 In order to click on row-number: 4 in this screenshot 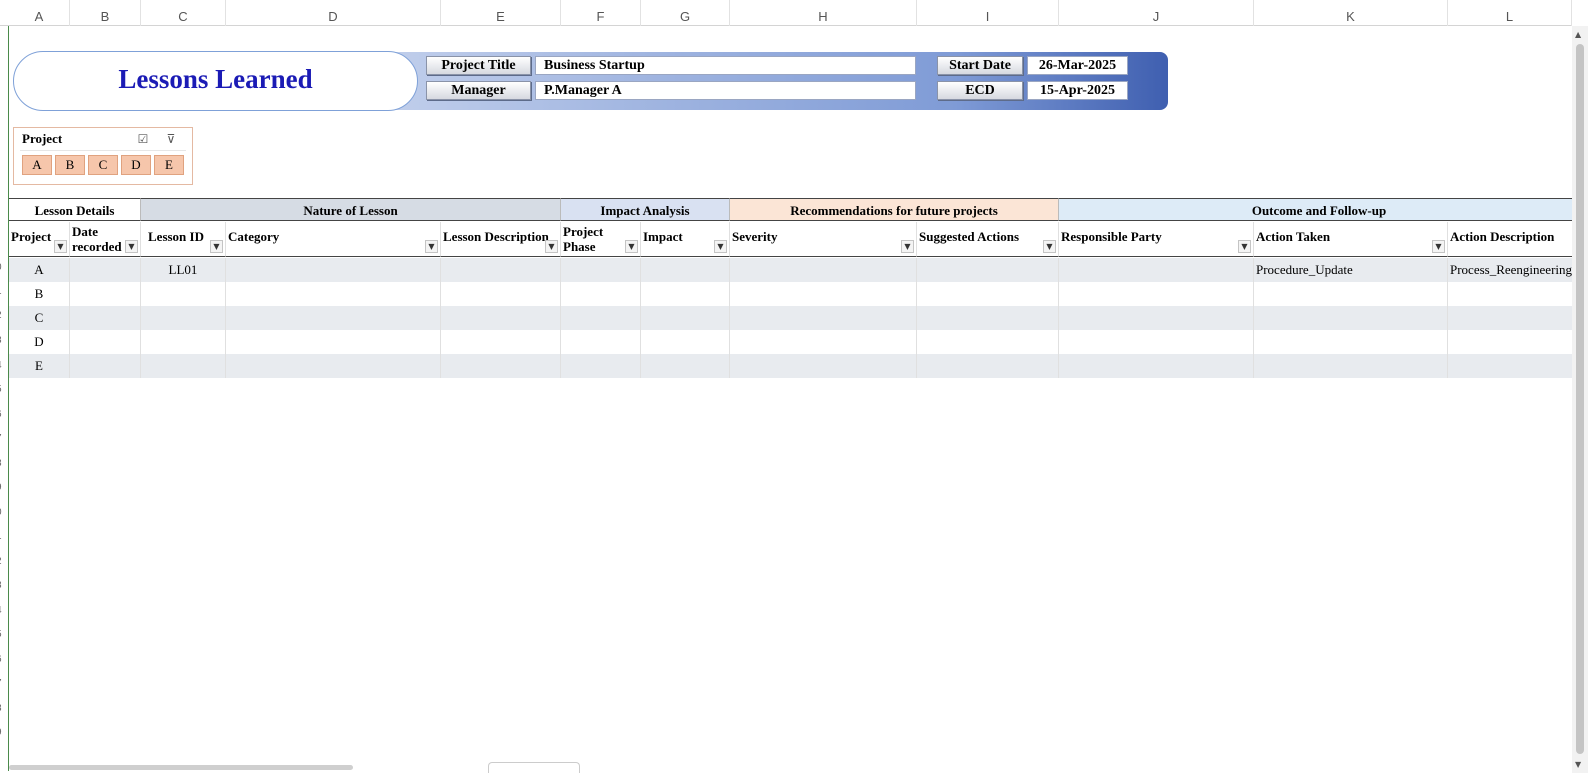, I will do `click(4, 365)`.